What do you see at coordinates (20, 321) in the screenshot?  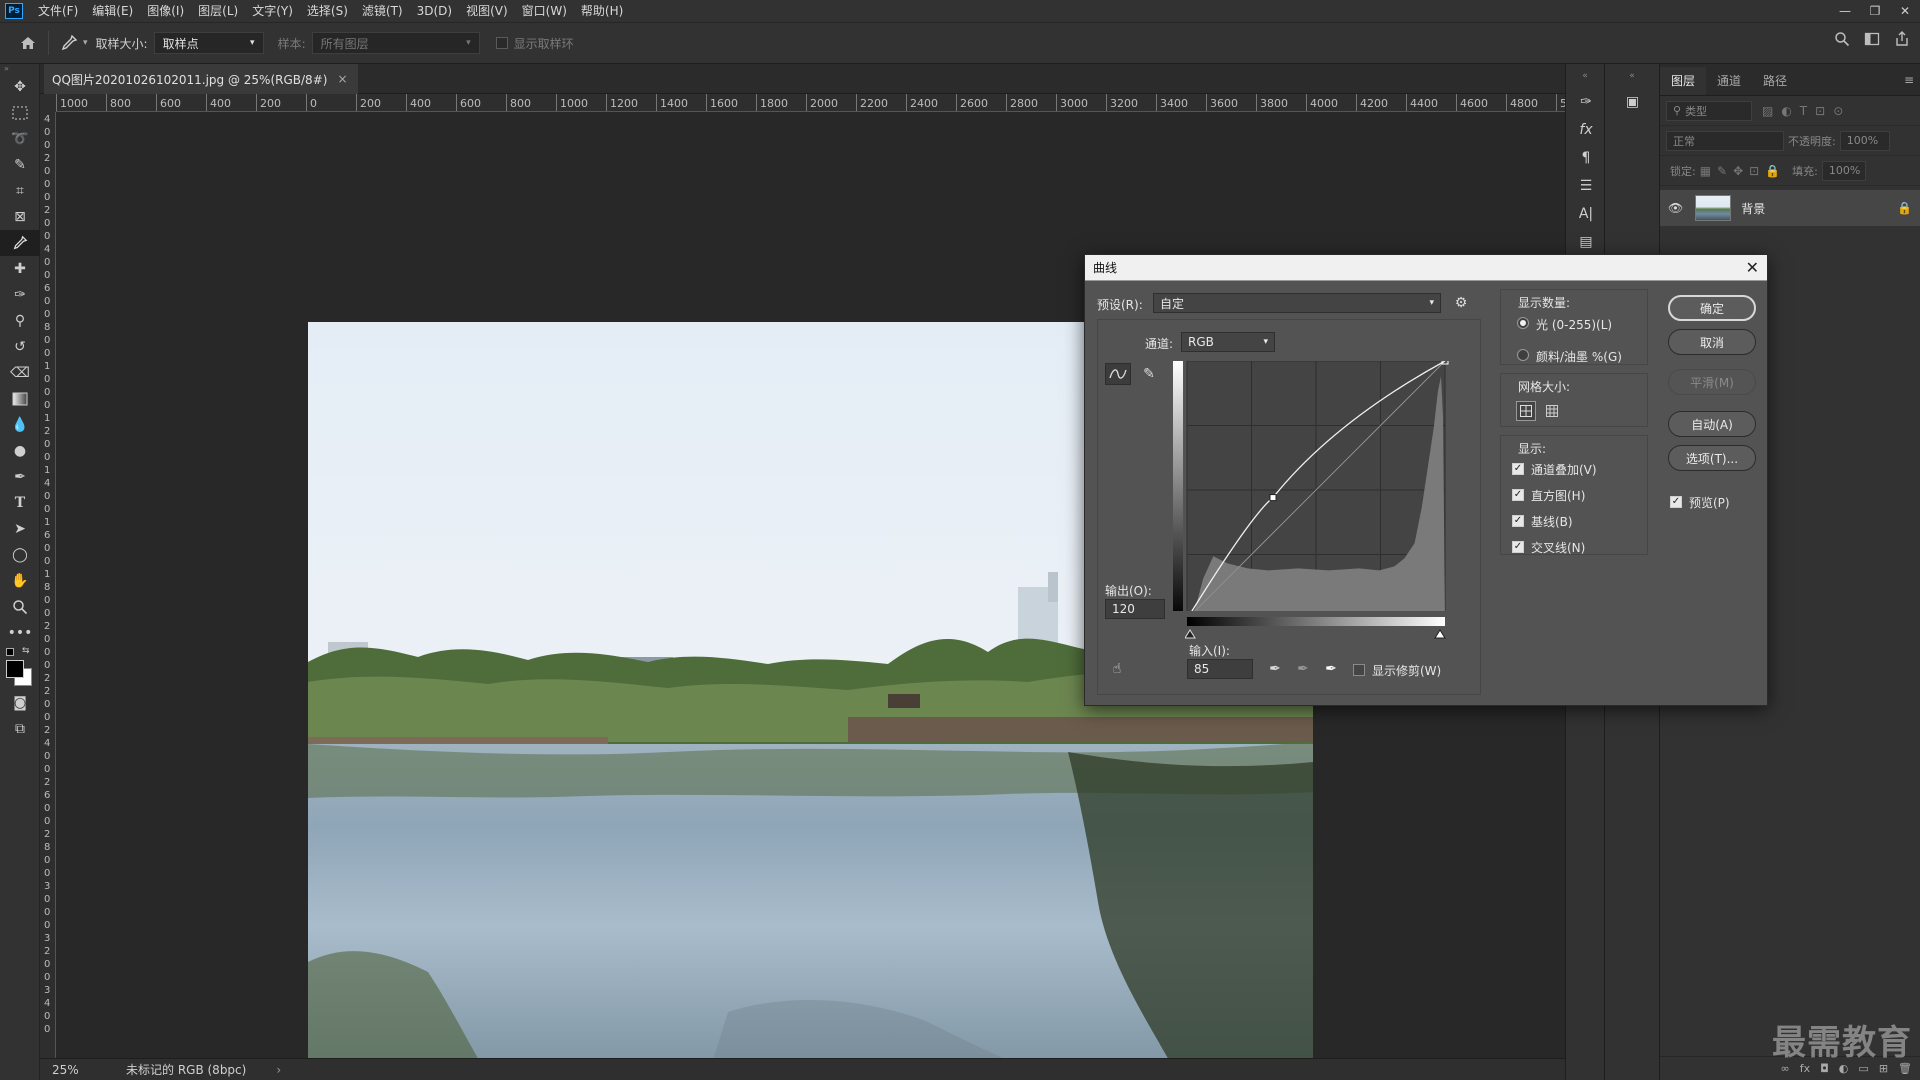 I see `clone-stamp-tool-icon: ⚲` at bounding box center [20, 321].